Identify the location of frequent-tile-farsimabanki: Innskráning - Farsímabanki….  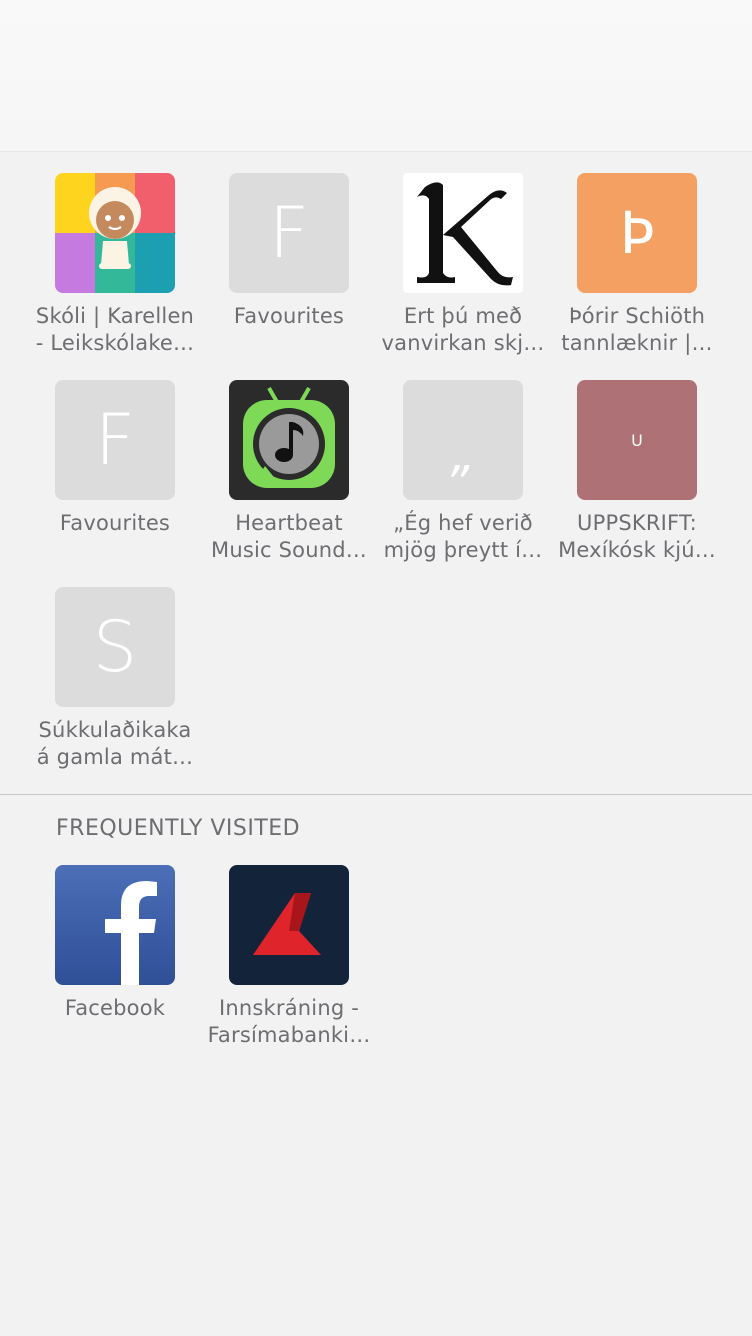
(289, 957).